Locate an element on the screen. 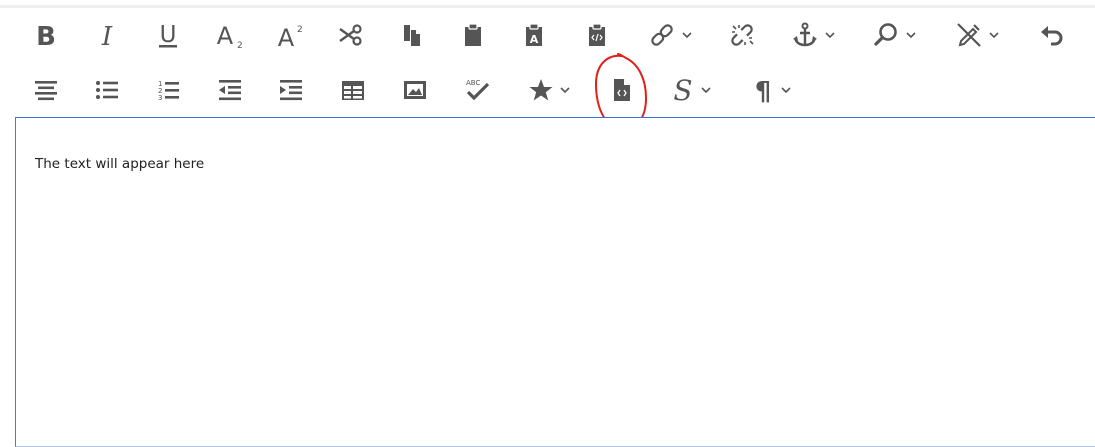 This screenshot has width=1095, height=447. copy-icon is located at coordinates (412, 35).